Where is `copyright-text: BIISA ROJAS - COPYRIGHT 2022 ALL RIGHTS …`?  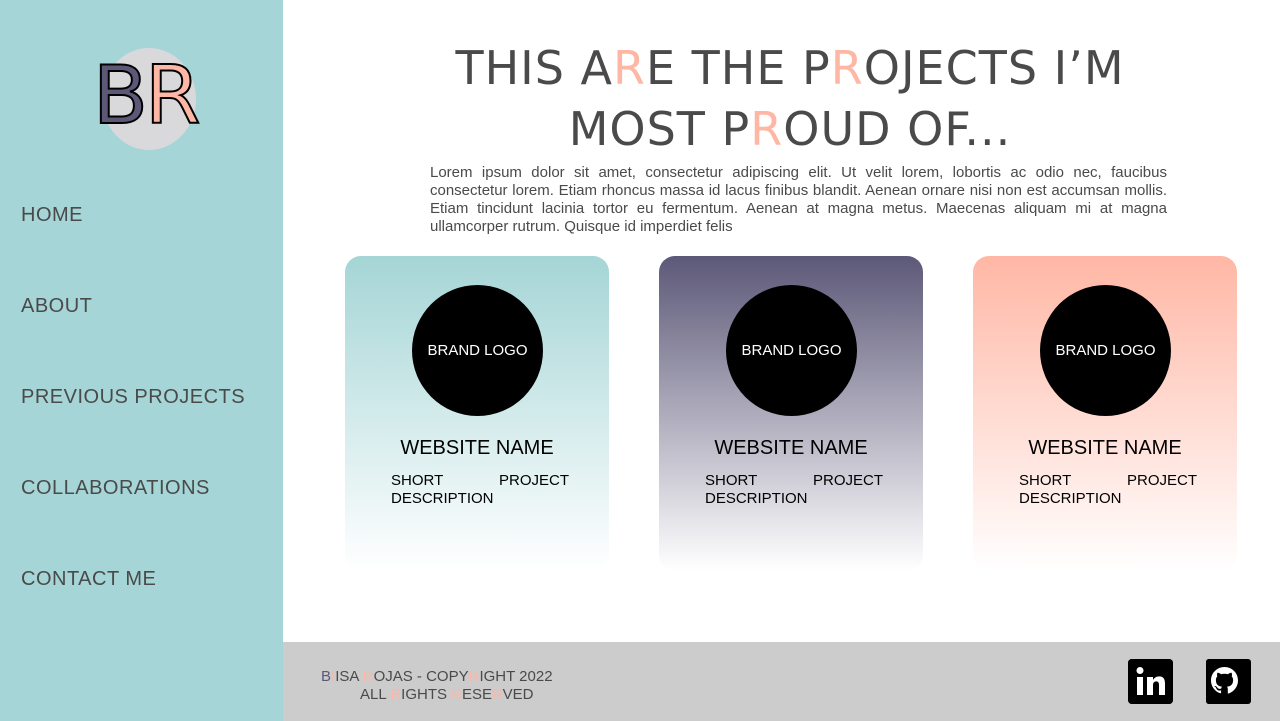
copyright-text: BIISA ROJAS - COPYRIGHT 2022 ALL RIGHTS … is located at coordinates (437, 686).